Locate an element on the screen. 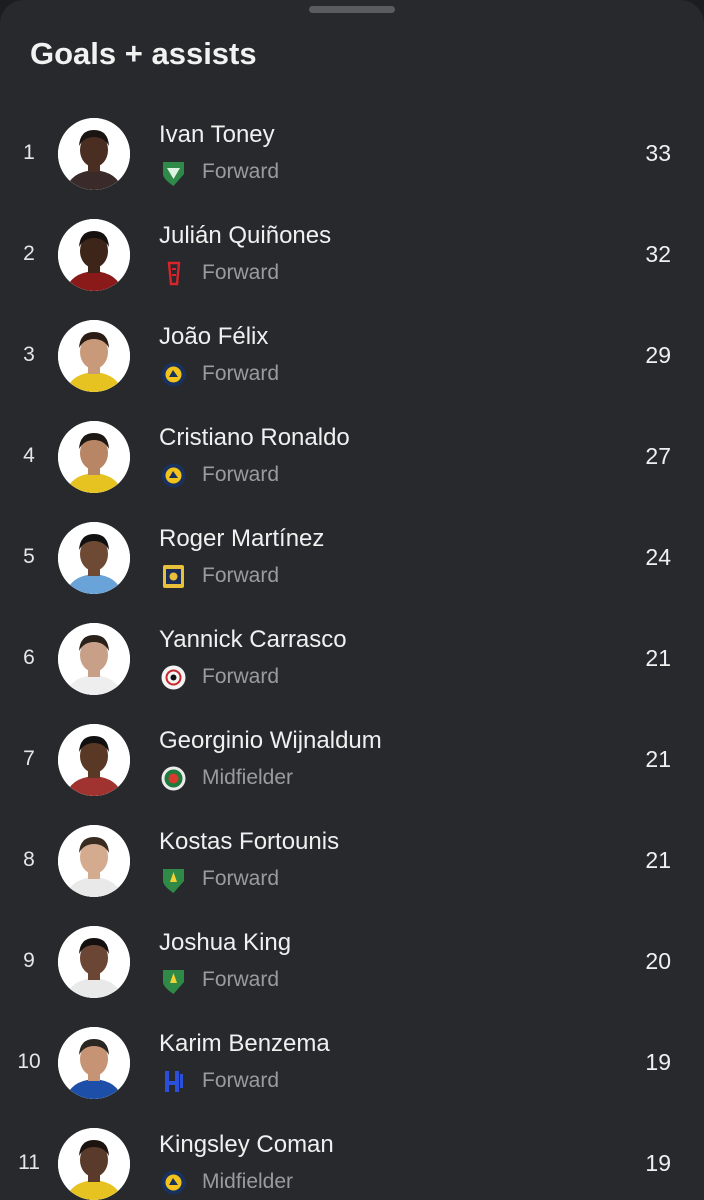 Image resolution: width=704 pixels, height=1200 pixels. player-row: 1 Ivan Toney Forward 33 is located at coordinates (352, 153).